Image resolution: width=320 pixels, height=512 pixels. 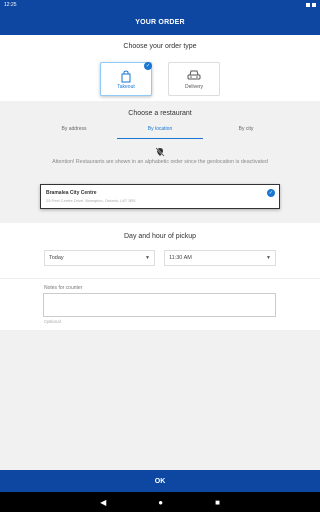 I want to click on tab-by-address: By address, so click(x=74, y=131).